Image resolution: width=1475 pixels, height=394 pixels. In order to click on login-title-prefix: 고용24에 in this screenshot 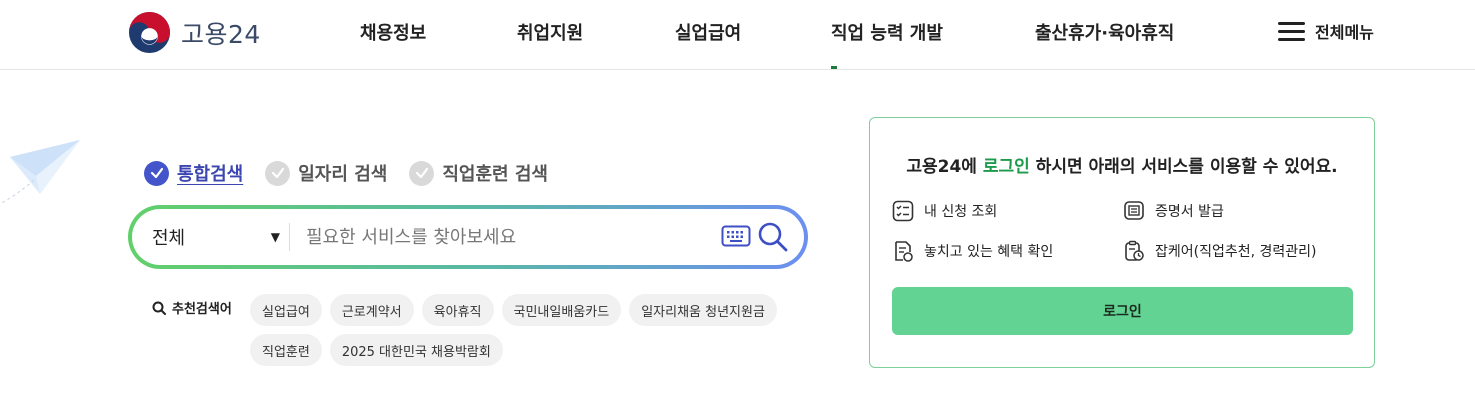, I will do `click(944, 167)`.